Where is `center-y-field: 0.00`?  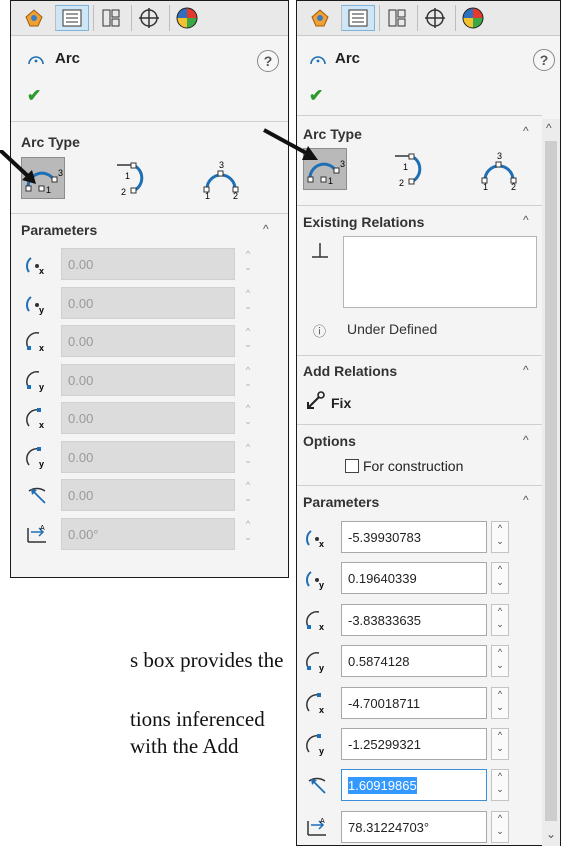 center-y-field: 0.00 is located at coordinates (148, 303).